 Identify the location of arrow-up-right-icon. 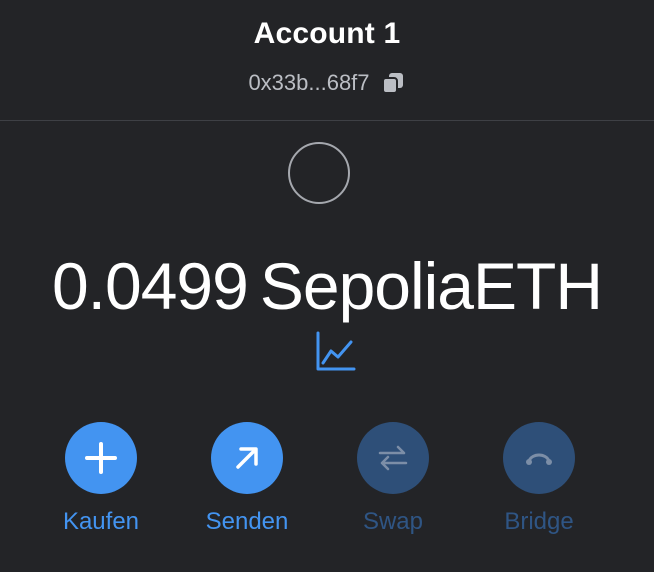
(247, 458).